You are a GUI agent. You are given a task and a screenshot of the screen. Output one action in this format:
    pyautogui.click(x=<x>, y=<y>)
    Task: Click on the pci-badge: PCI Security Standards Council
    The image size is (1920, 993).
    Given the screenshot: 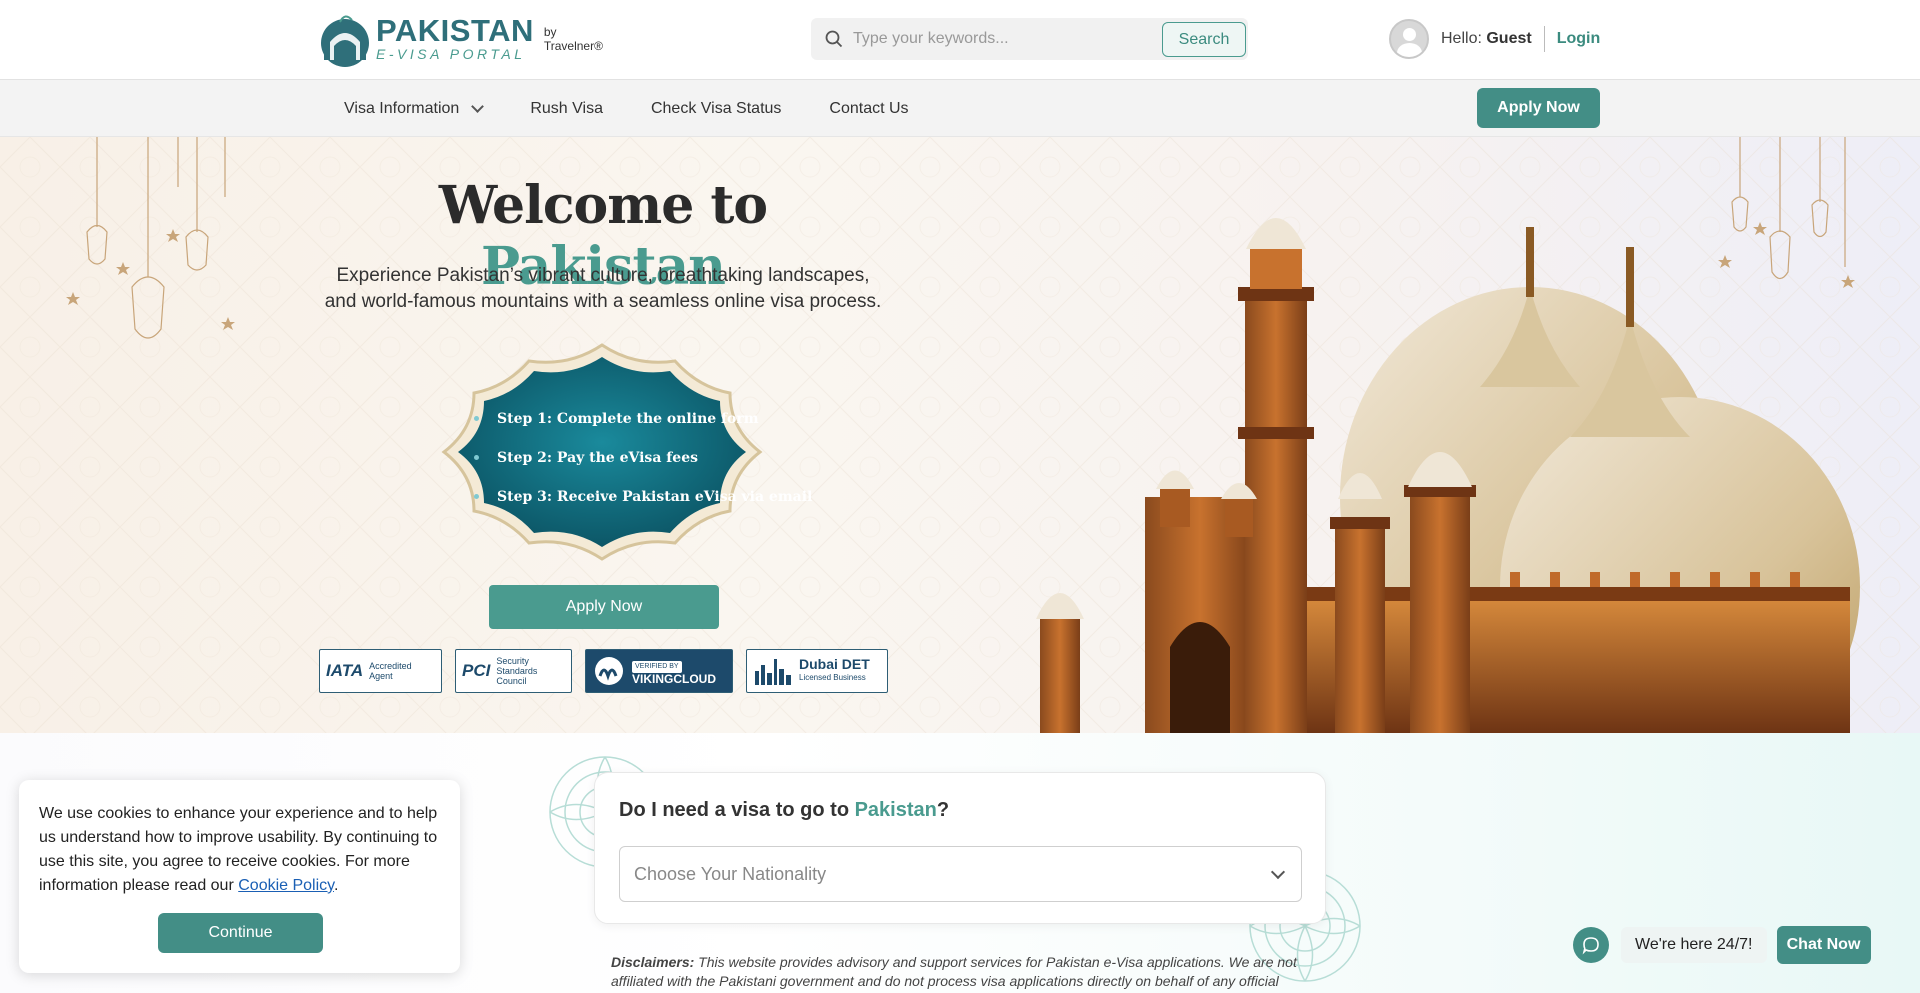 What is the action you would take?
    pyautogui.click(x=513, y=671)
    